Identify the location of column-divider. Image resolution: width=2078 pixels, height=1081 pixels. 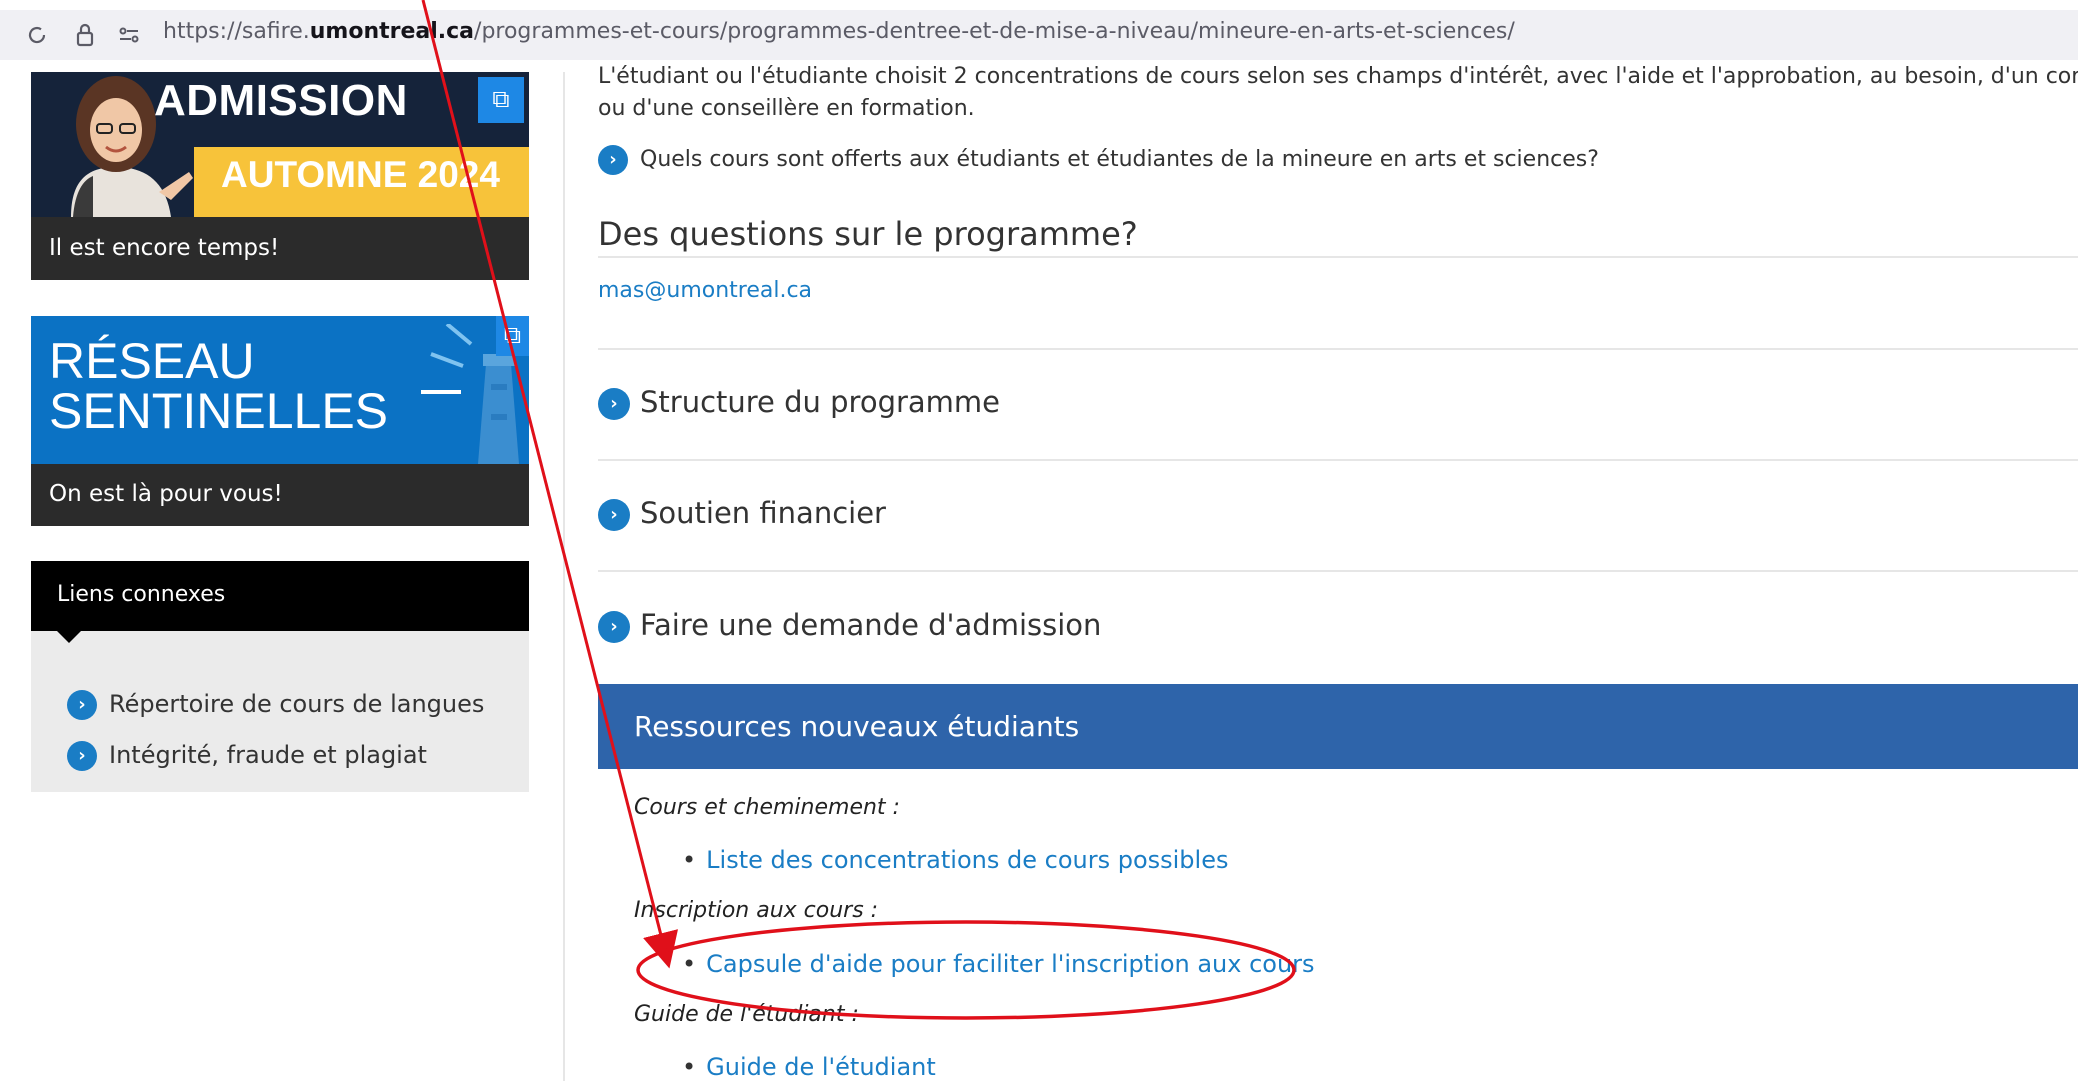
(564, 576).